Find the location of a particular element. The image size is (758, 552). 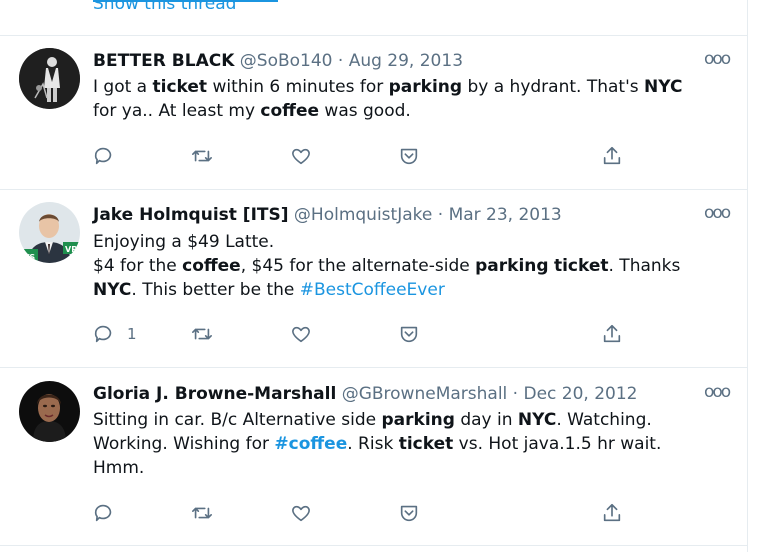

tweet-text: day in is located at coordinates (486, 420).